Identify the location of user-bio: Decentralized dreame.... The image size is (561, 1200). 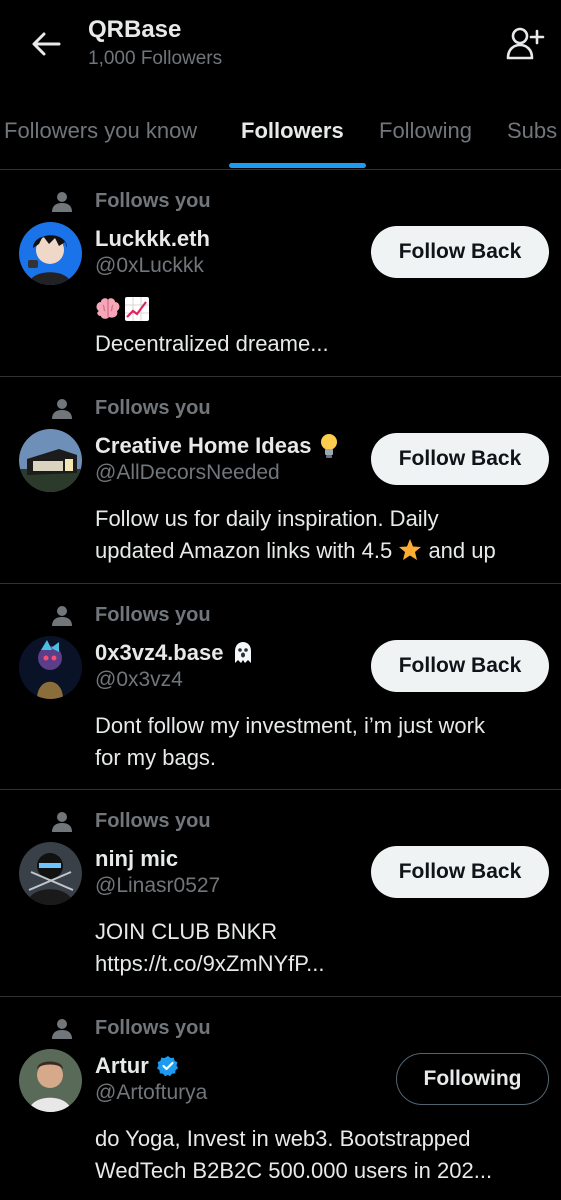
(212, 343).